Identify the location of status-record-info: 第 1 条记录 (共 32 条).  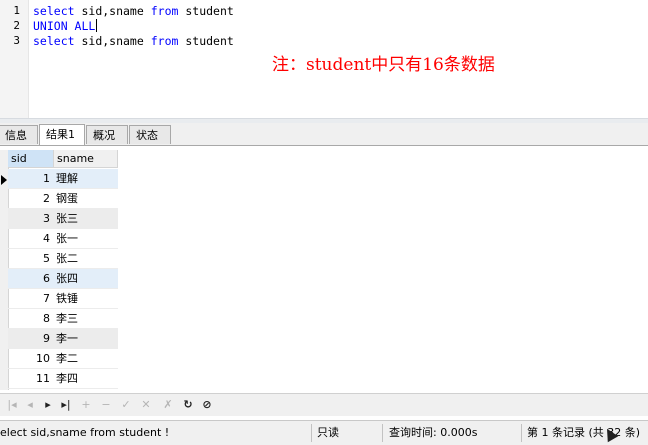
(584, 432).